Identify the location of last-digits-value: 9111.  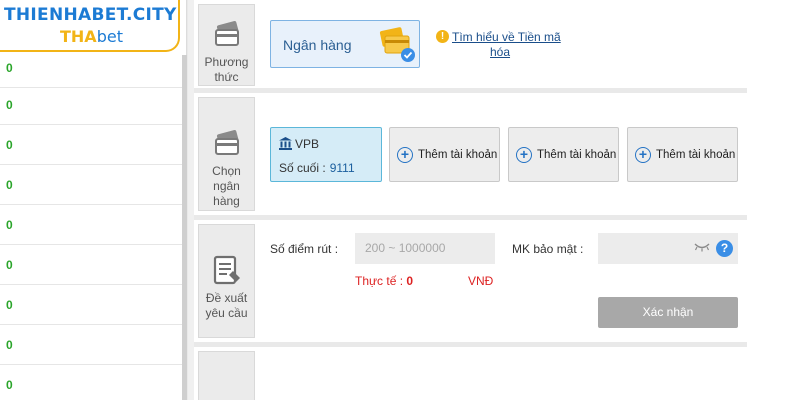
(342, 168).